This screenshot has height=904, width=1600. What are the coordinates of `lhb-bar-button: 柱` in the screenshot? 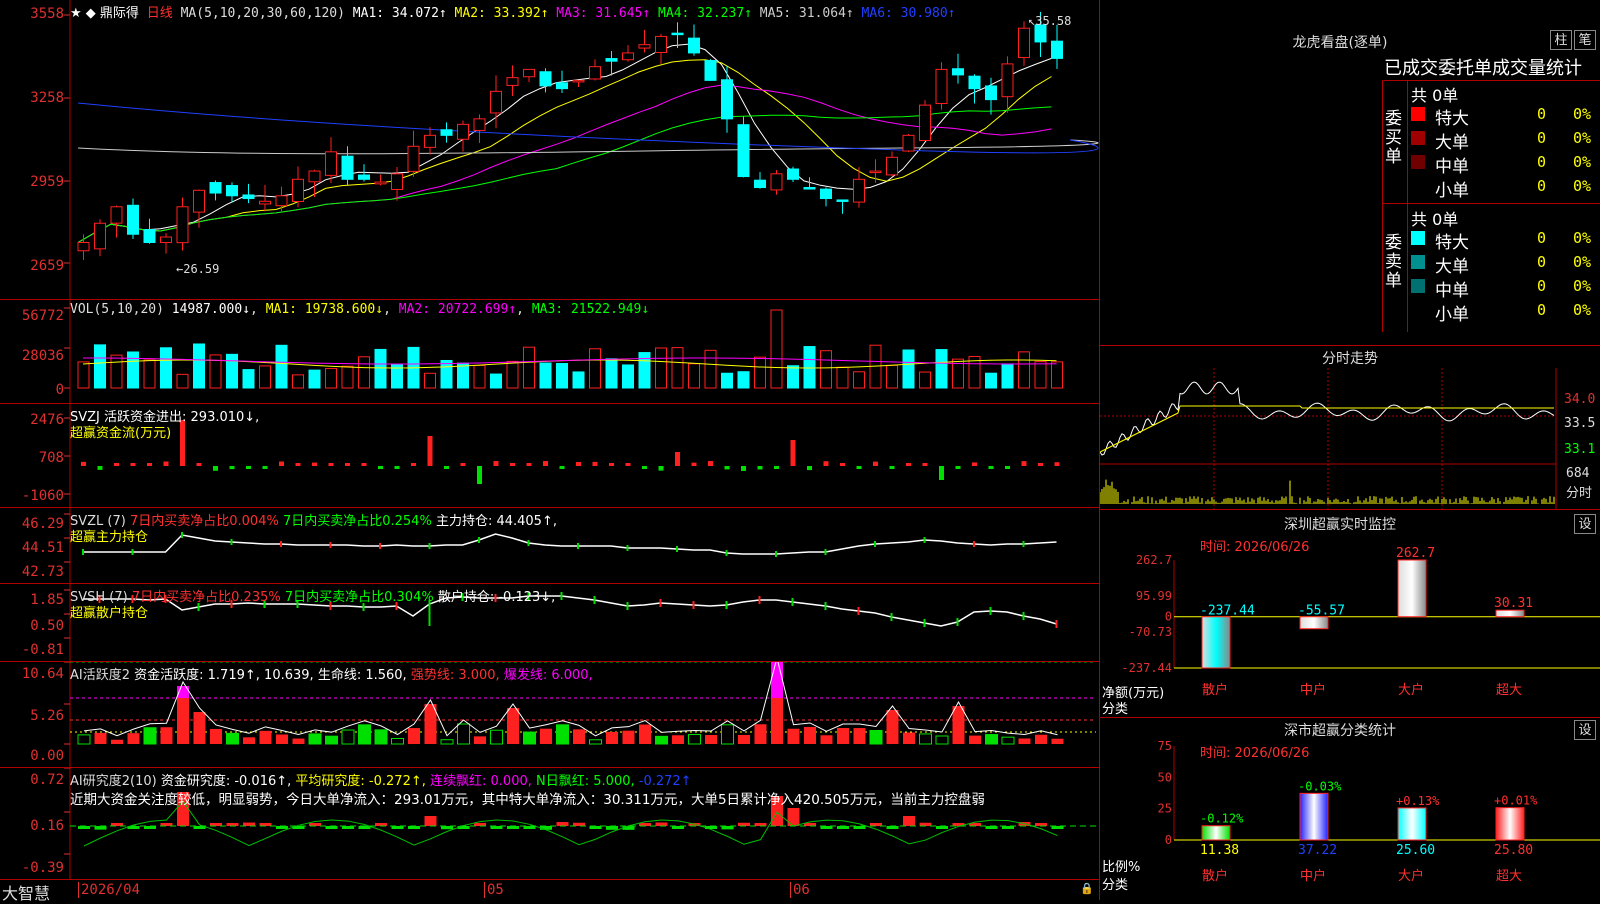 It's located at (1561, 40).